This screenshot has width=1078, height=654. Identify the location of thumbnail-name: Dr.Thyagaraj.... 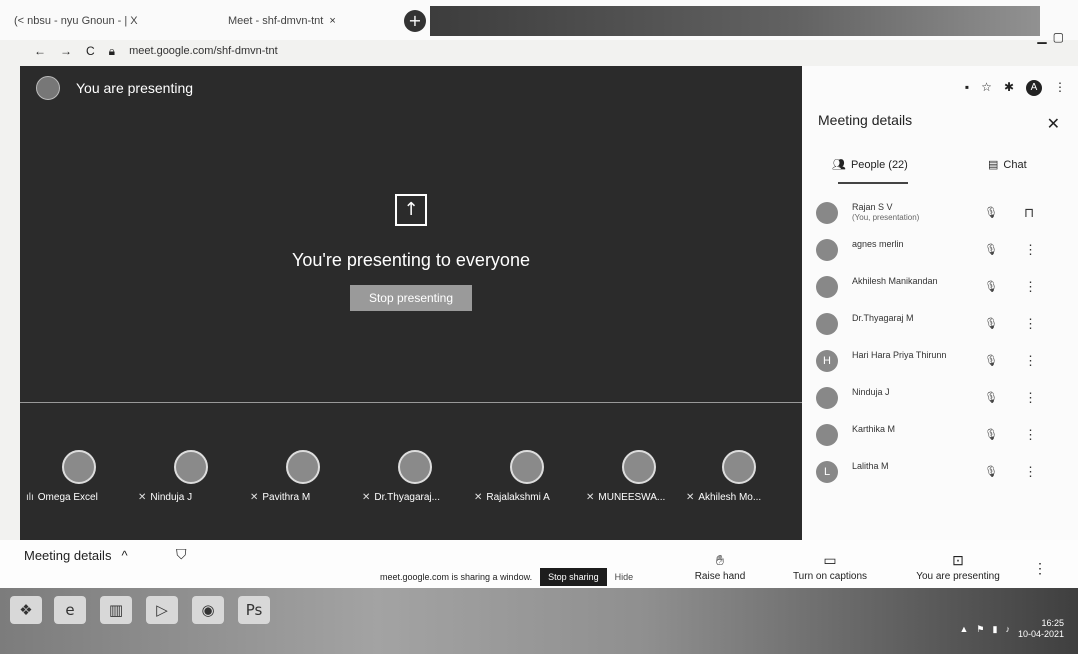
(407, 497).